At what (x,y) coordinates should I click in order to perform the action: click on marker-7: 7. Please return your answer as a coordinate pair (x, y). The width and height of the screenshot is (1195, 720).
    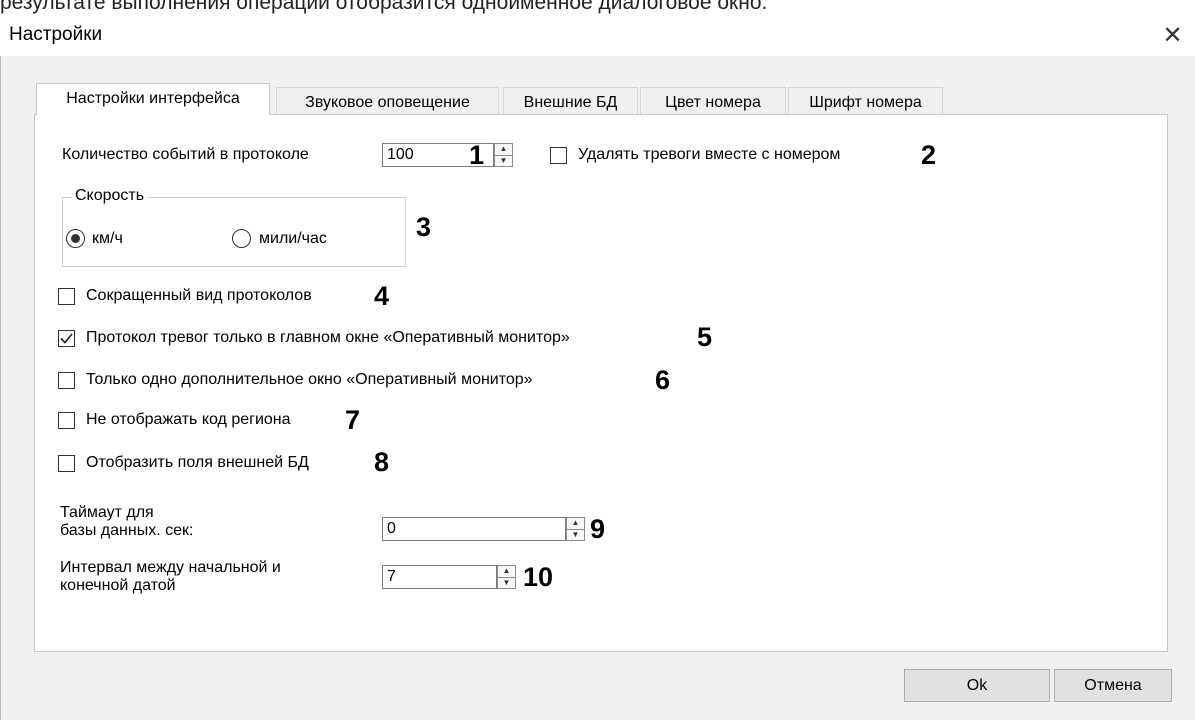
    Looking at the image, I should click on (353, 420).